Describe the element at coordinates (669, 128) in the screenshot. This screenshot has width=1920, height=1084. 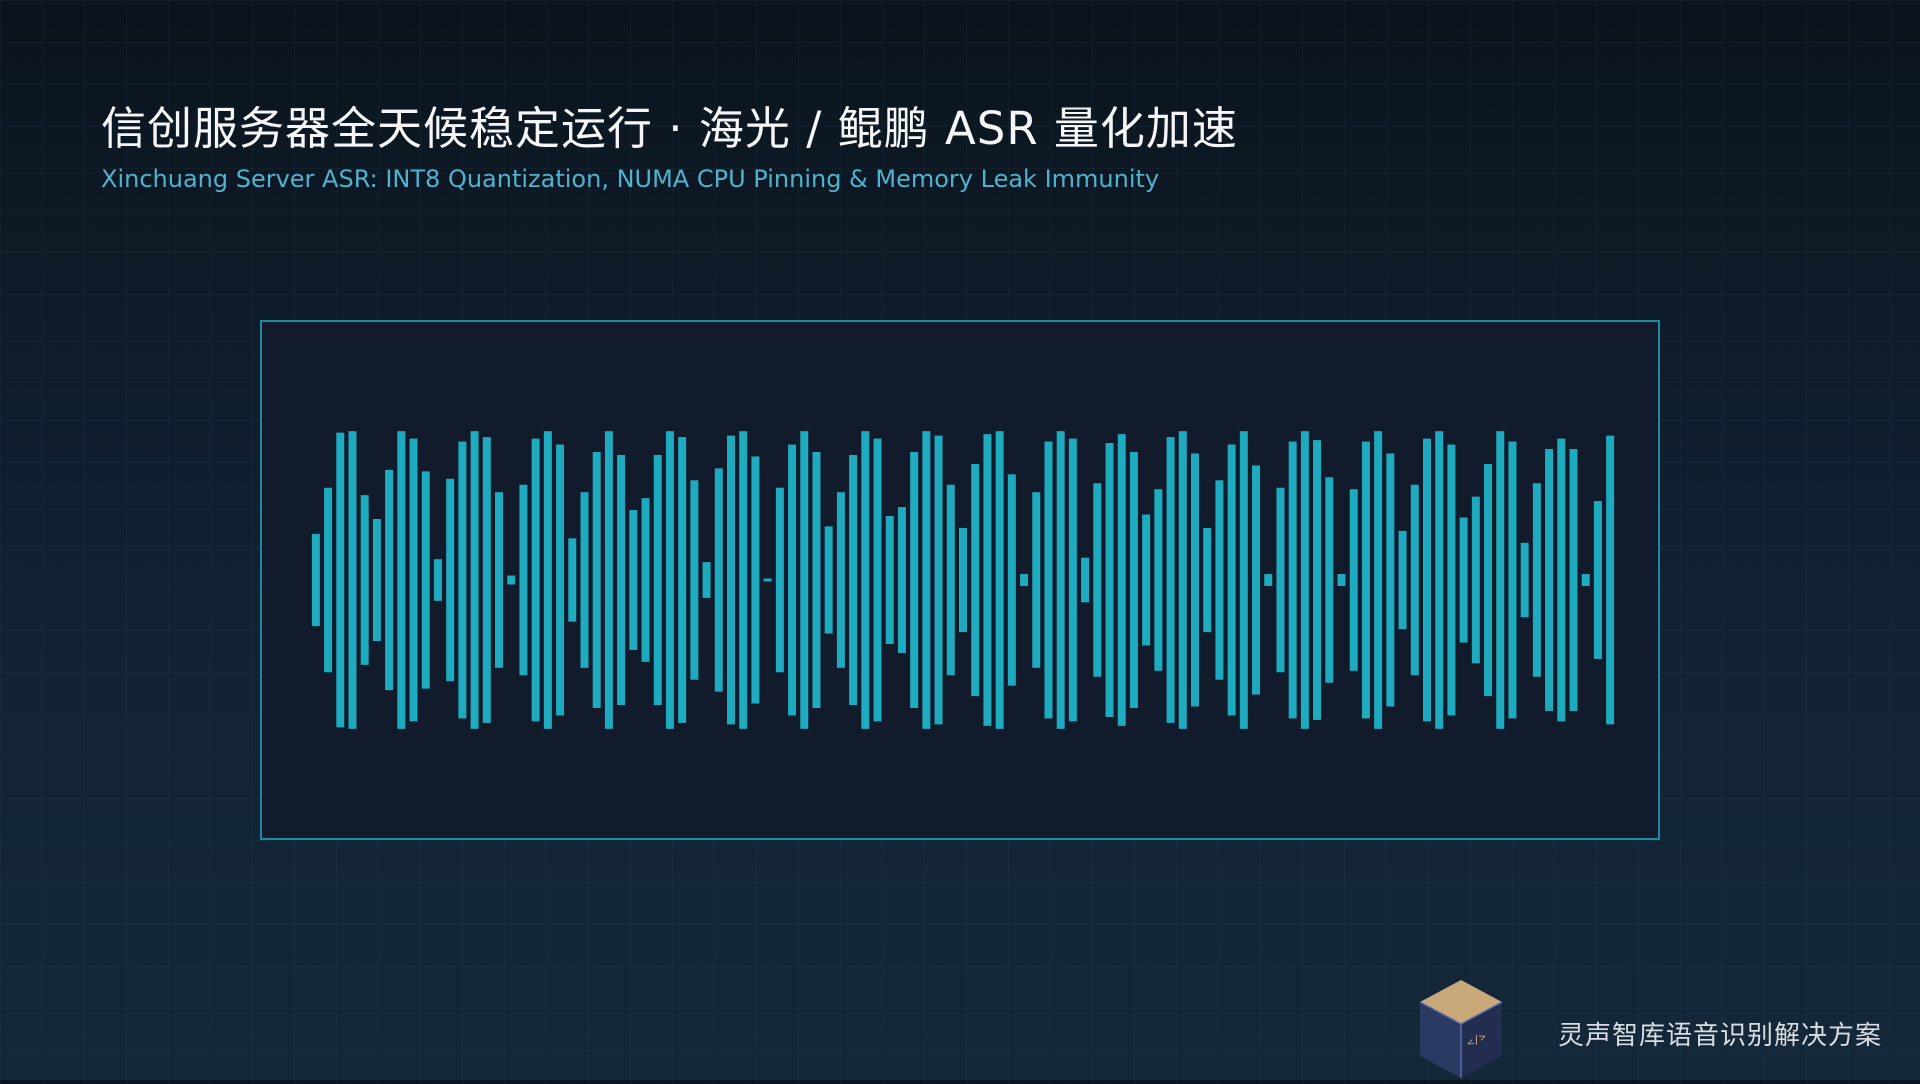
I see `slide-title: 信创服务器全天候稳定运行 · 海光 / 鲲鹏 ASR 量化加速` at that location.